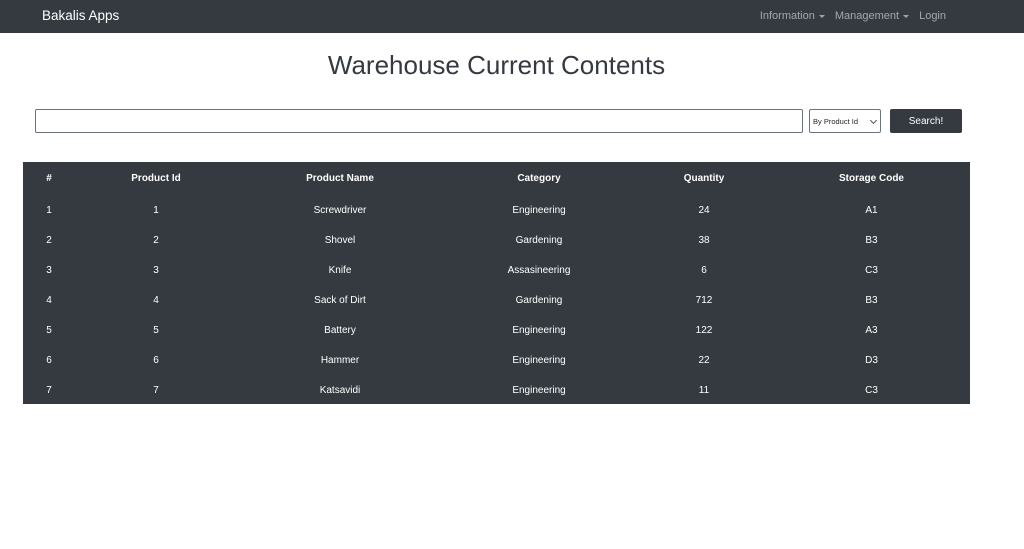 Image resolution: width=1024 pixels, height=549 pixels. Describe the element at coordinates (867, 16) in the screenshot. I see `nav-management-label: Management` at that location.